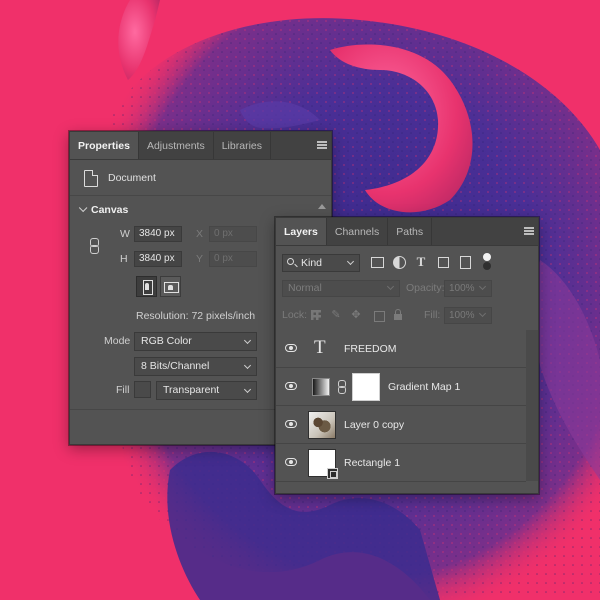  What do you see at coordinates (332, 473) in the screenshot?
I see `shape-layer-icon` at bounding box center [332, 473].